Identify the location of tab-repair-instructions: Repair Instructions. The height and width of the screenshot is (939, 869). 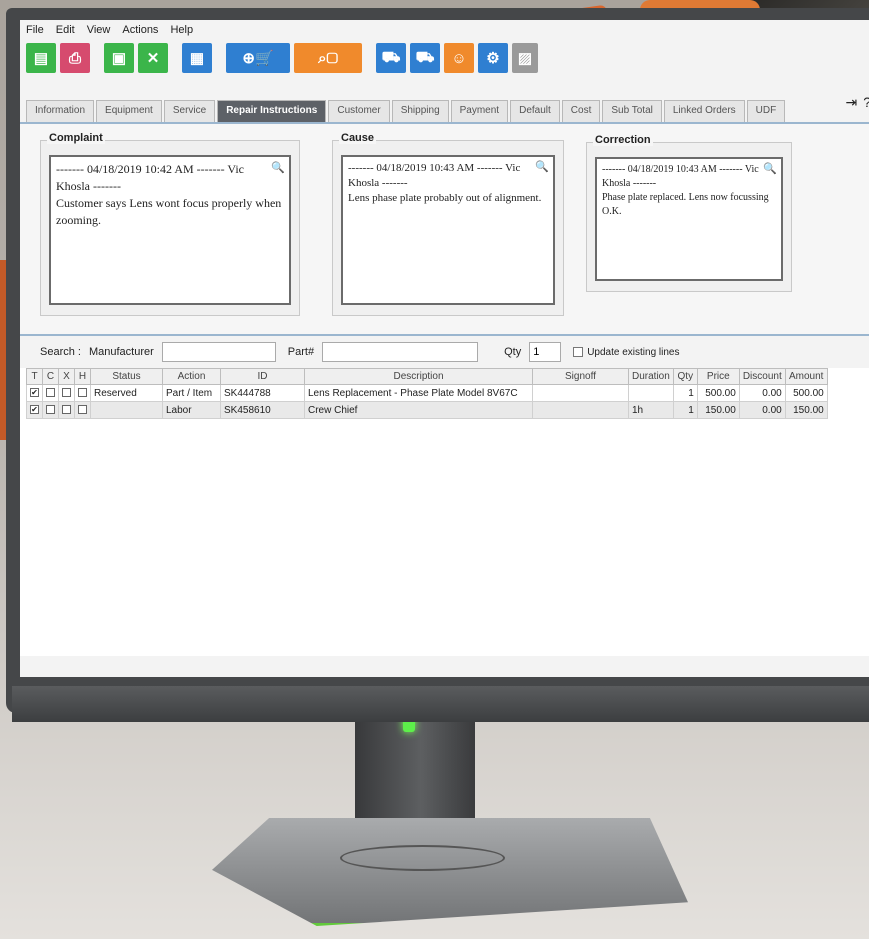
(272, 111).